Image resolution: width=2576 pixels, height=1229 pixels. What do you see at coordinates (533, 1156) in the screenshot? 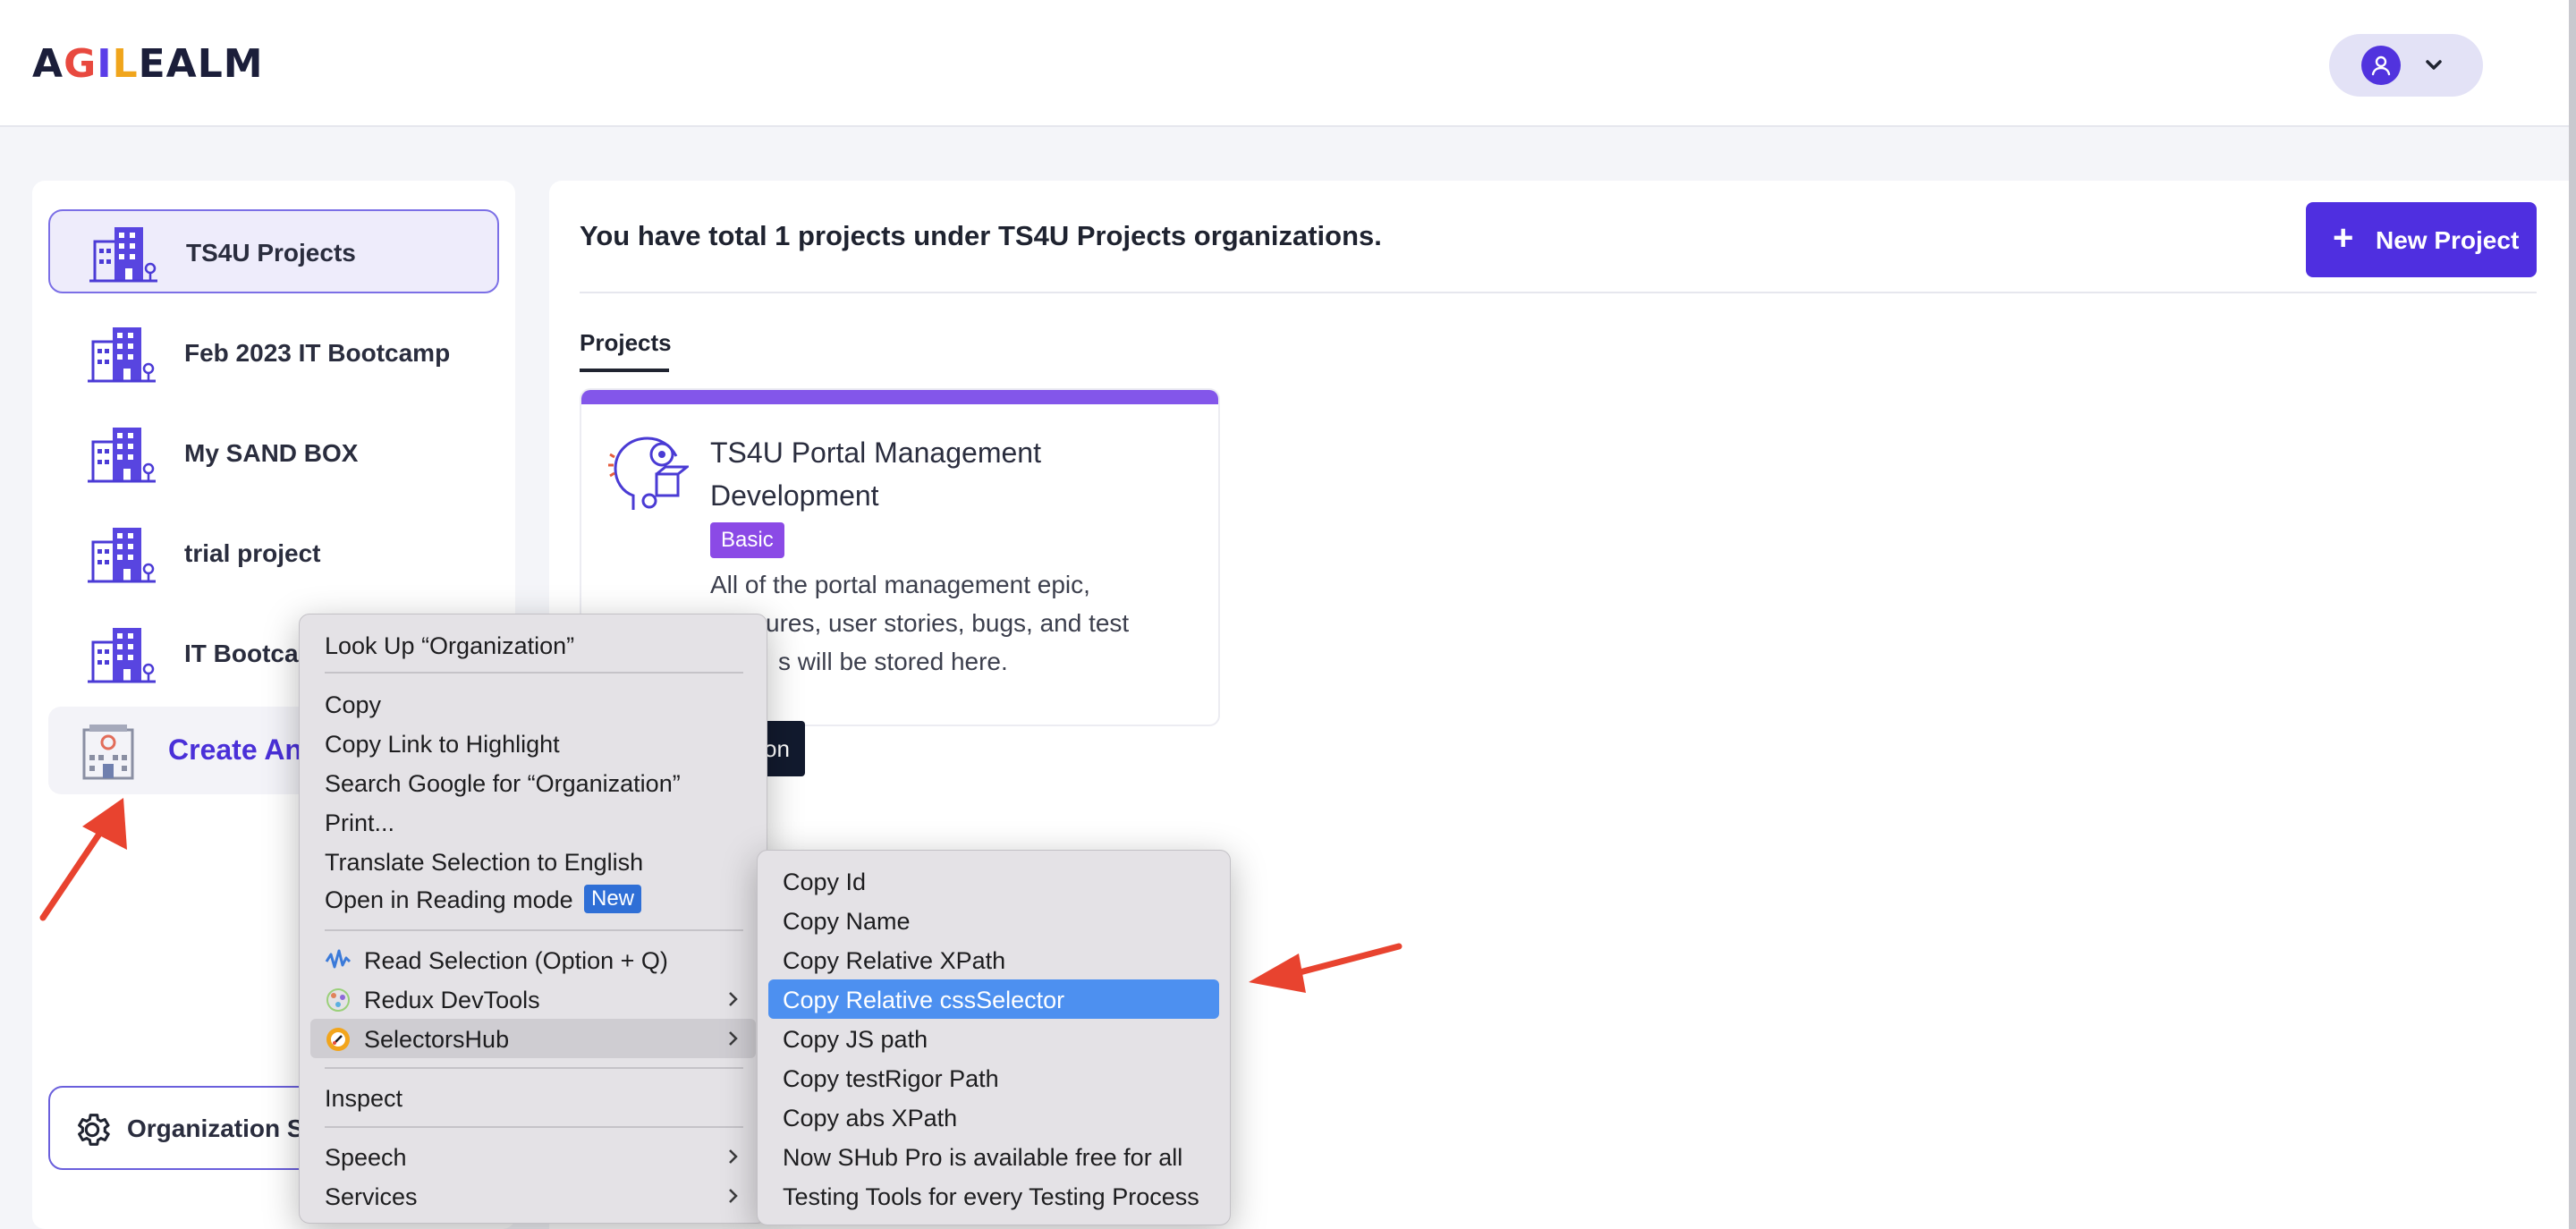
I see `menu-item-speech: Speech` at bounding box center [533, 1156].